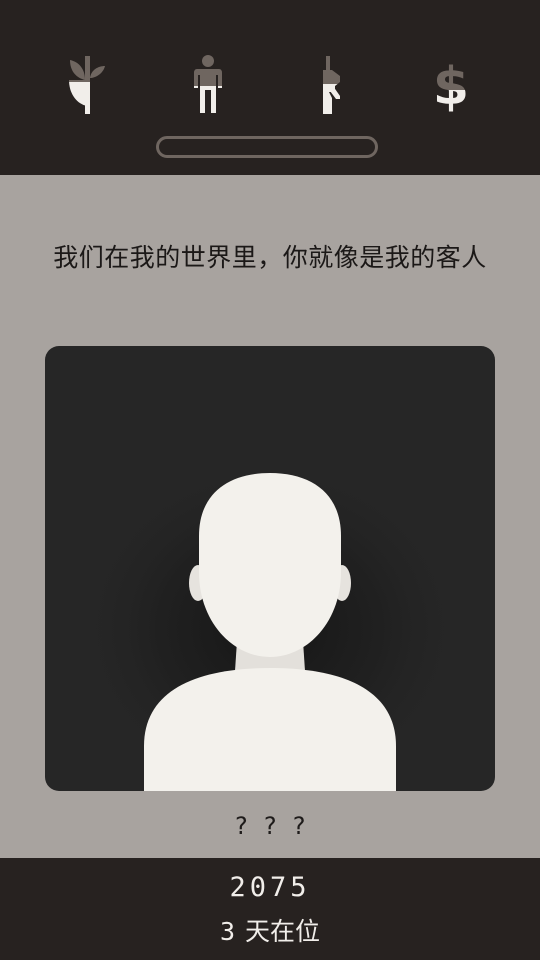 Image resolution: width=540 pixels, height=960 pixels. What do you see at coordinates (451, 84) in the screenshot?
I see `money-dollar-icon: $ $` at bounding box center [451, 84].